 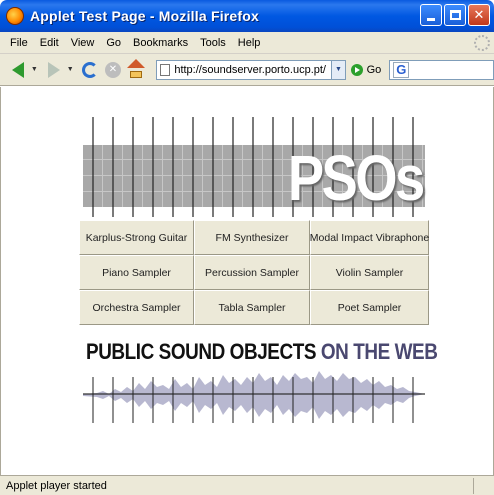 I want to click on maximize-icon, so click(x=455, y=15).